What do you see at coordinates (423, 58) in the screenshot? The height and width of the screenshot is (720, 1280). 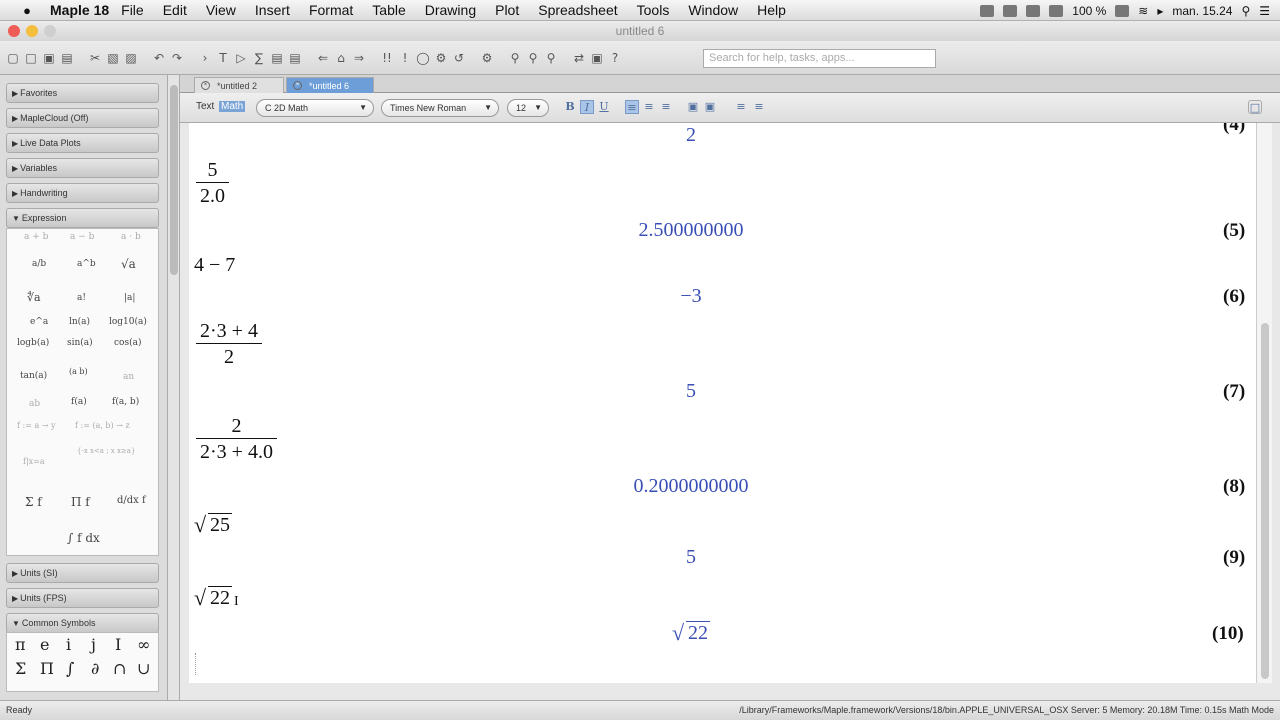 I see `stop-icon: ◯` at bounding box center [423, 58].